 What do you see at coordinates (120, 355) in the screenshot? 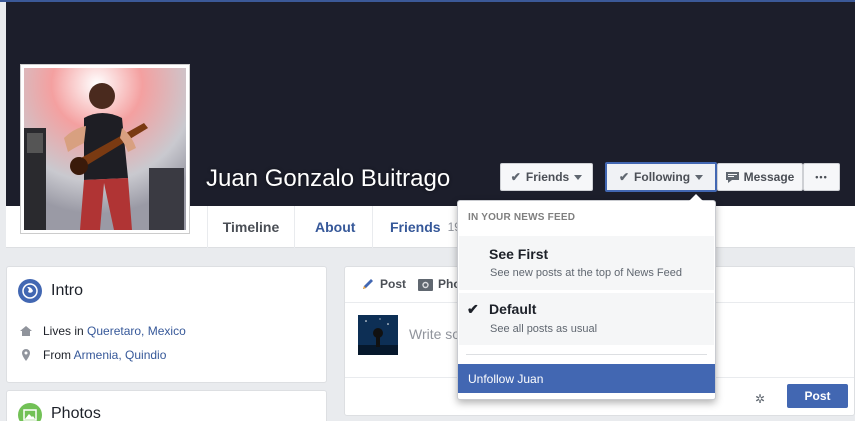
I see `from-link: Armenia, Quindio` at bounding box center [120, 355].